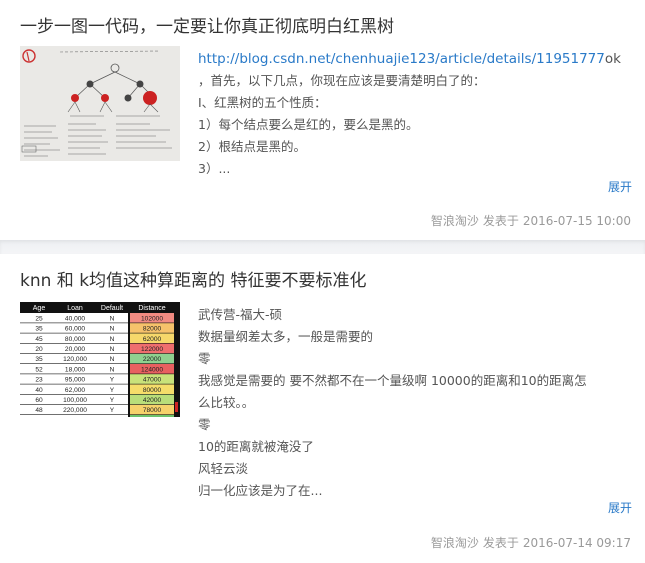 The height and width of the screenshot is (563, 645). I want to click on post-title: 一步一图一代码，一定要让你真正彻底明白红黑树, so click(207, 24).